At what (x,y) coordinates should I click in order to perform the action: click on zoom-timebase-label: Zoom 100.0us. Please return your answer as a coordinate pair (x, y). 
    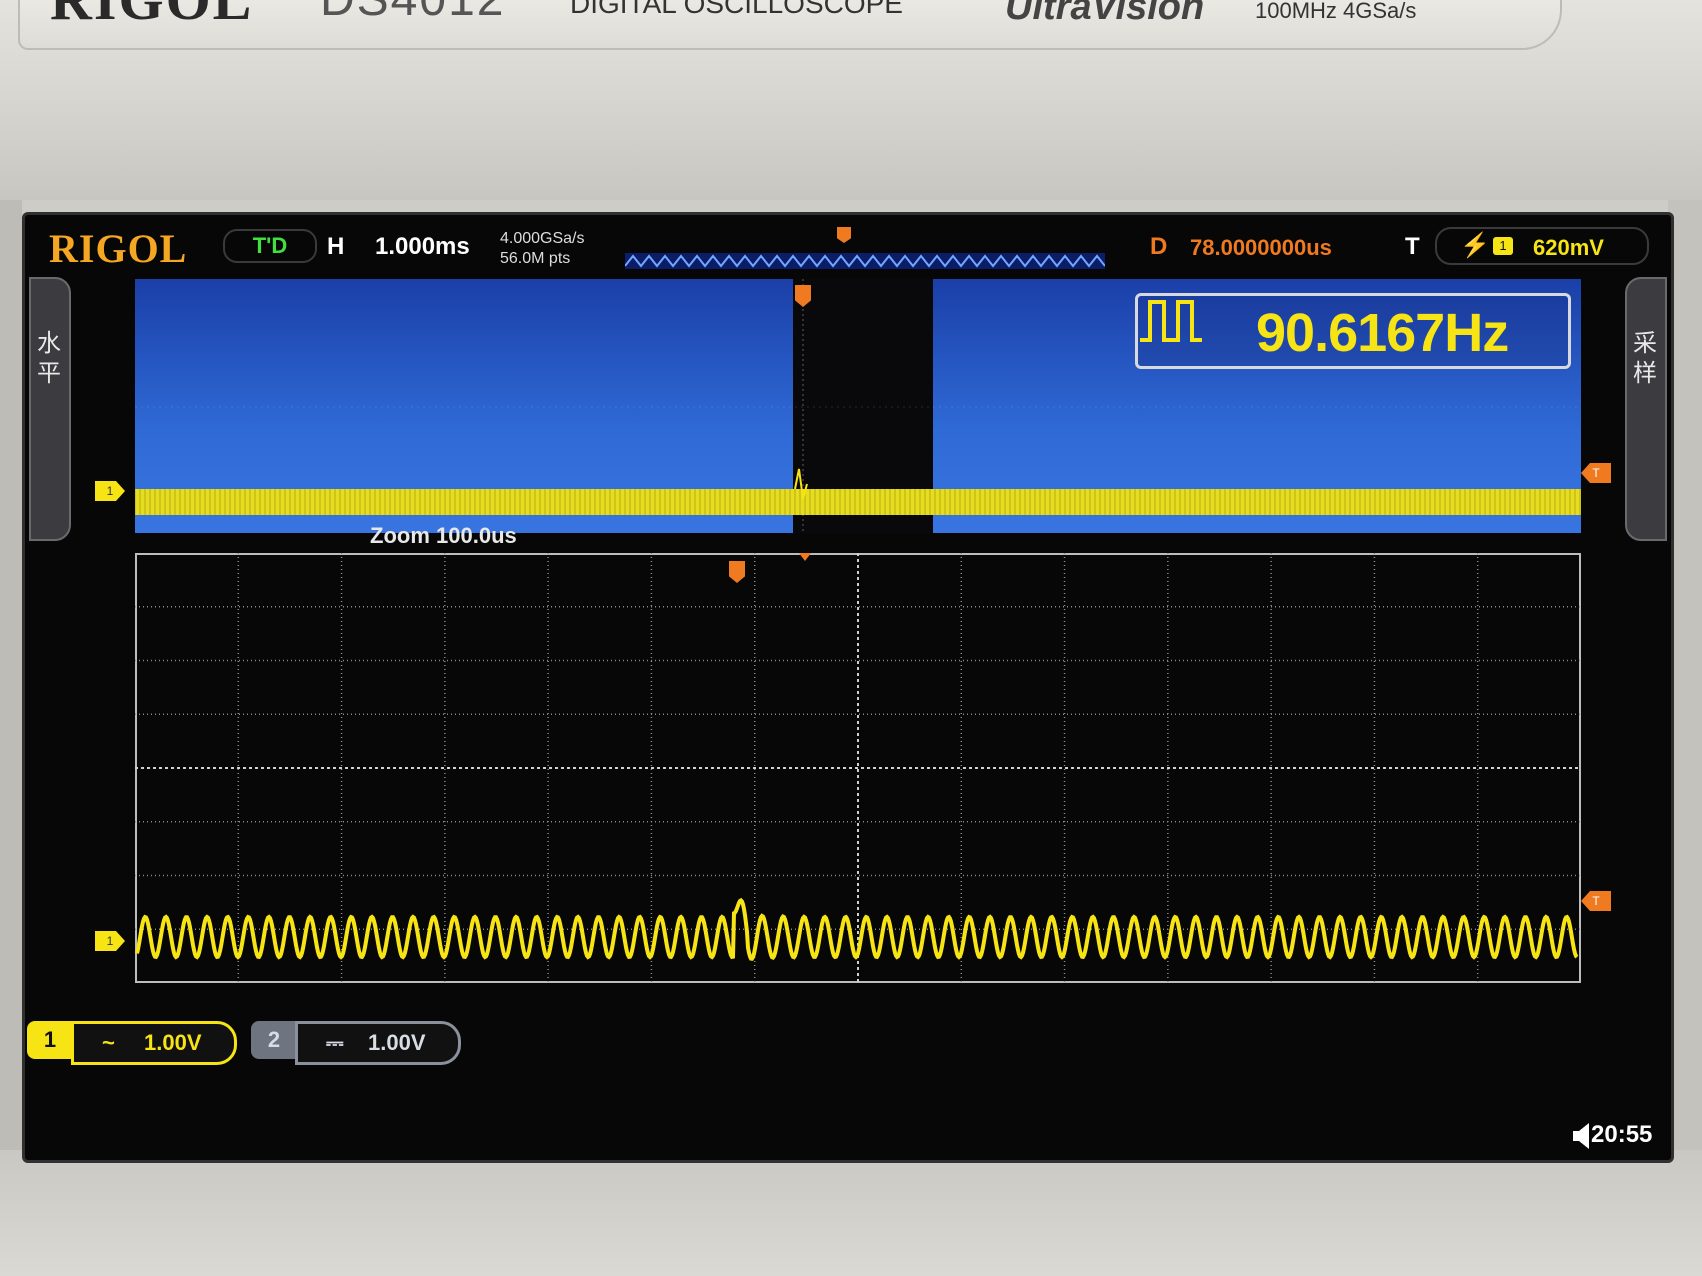
    Looking at the image, I should click on (443, 536).